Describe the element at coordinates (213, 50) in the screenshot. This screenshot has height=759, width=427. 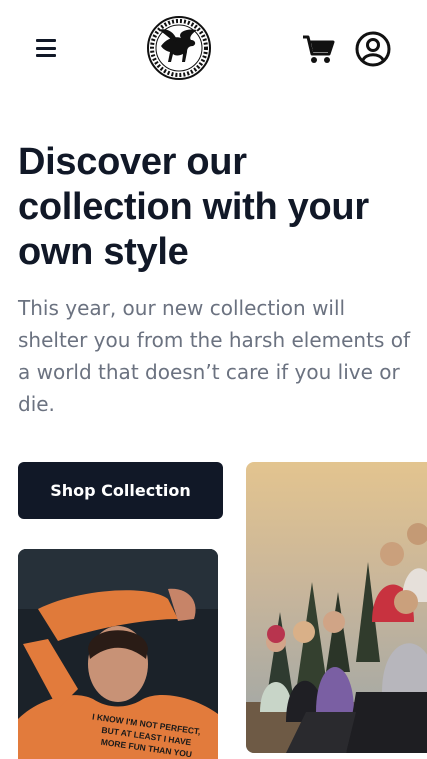
I see `top-header` at that location.